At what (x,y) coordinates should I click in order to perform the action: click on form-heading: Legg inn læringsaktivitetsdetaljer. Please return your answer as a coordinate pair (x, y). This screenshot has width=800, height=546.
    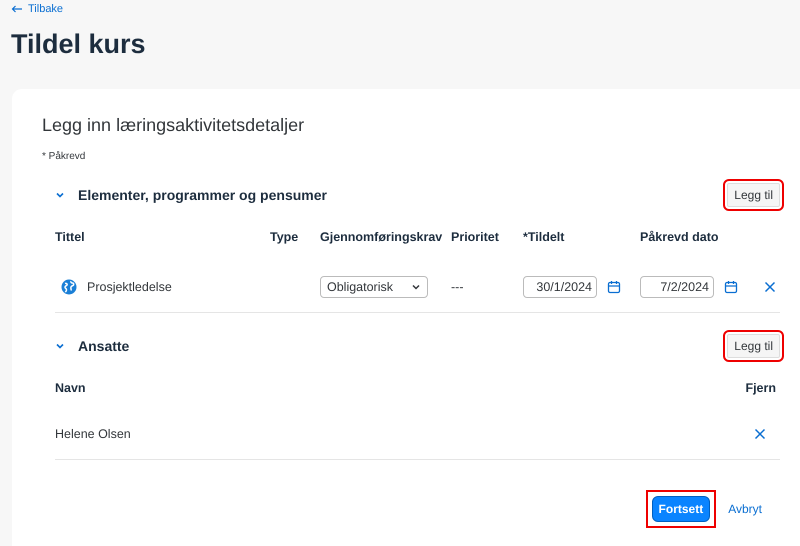
    Looking at the image, I should click on (173, 125).